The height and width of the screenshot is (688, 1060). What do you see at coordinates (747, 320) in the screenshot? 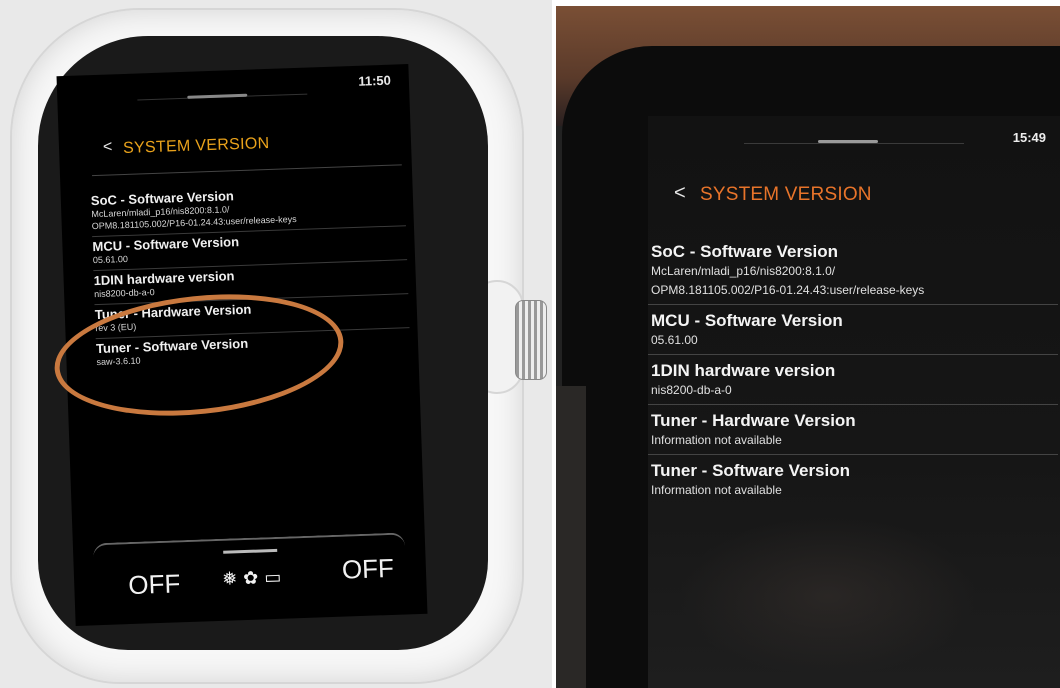
I see `item-heading: MCU - Software Version` at bounding box center [747, 320].